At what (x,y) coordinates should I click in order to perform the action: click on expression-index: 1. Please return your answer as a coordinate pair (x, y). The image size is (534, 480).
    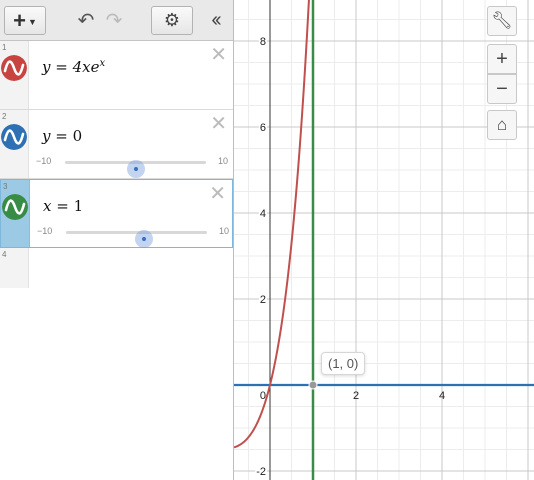
    Looking at the image, I should click on (4, 47).